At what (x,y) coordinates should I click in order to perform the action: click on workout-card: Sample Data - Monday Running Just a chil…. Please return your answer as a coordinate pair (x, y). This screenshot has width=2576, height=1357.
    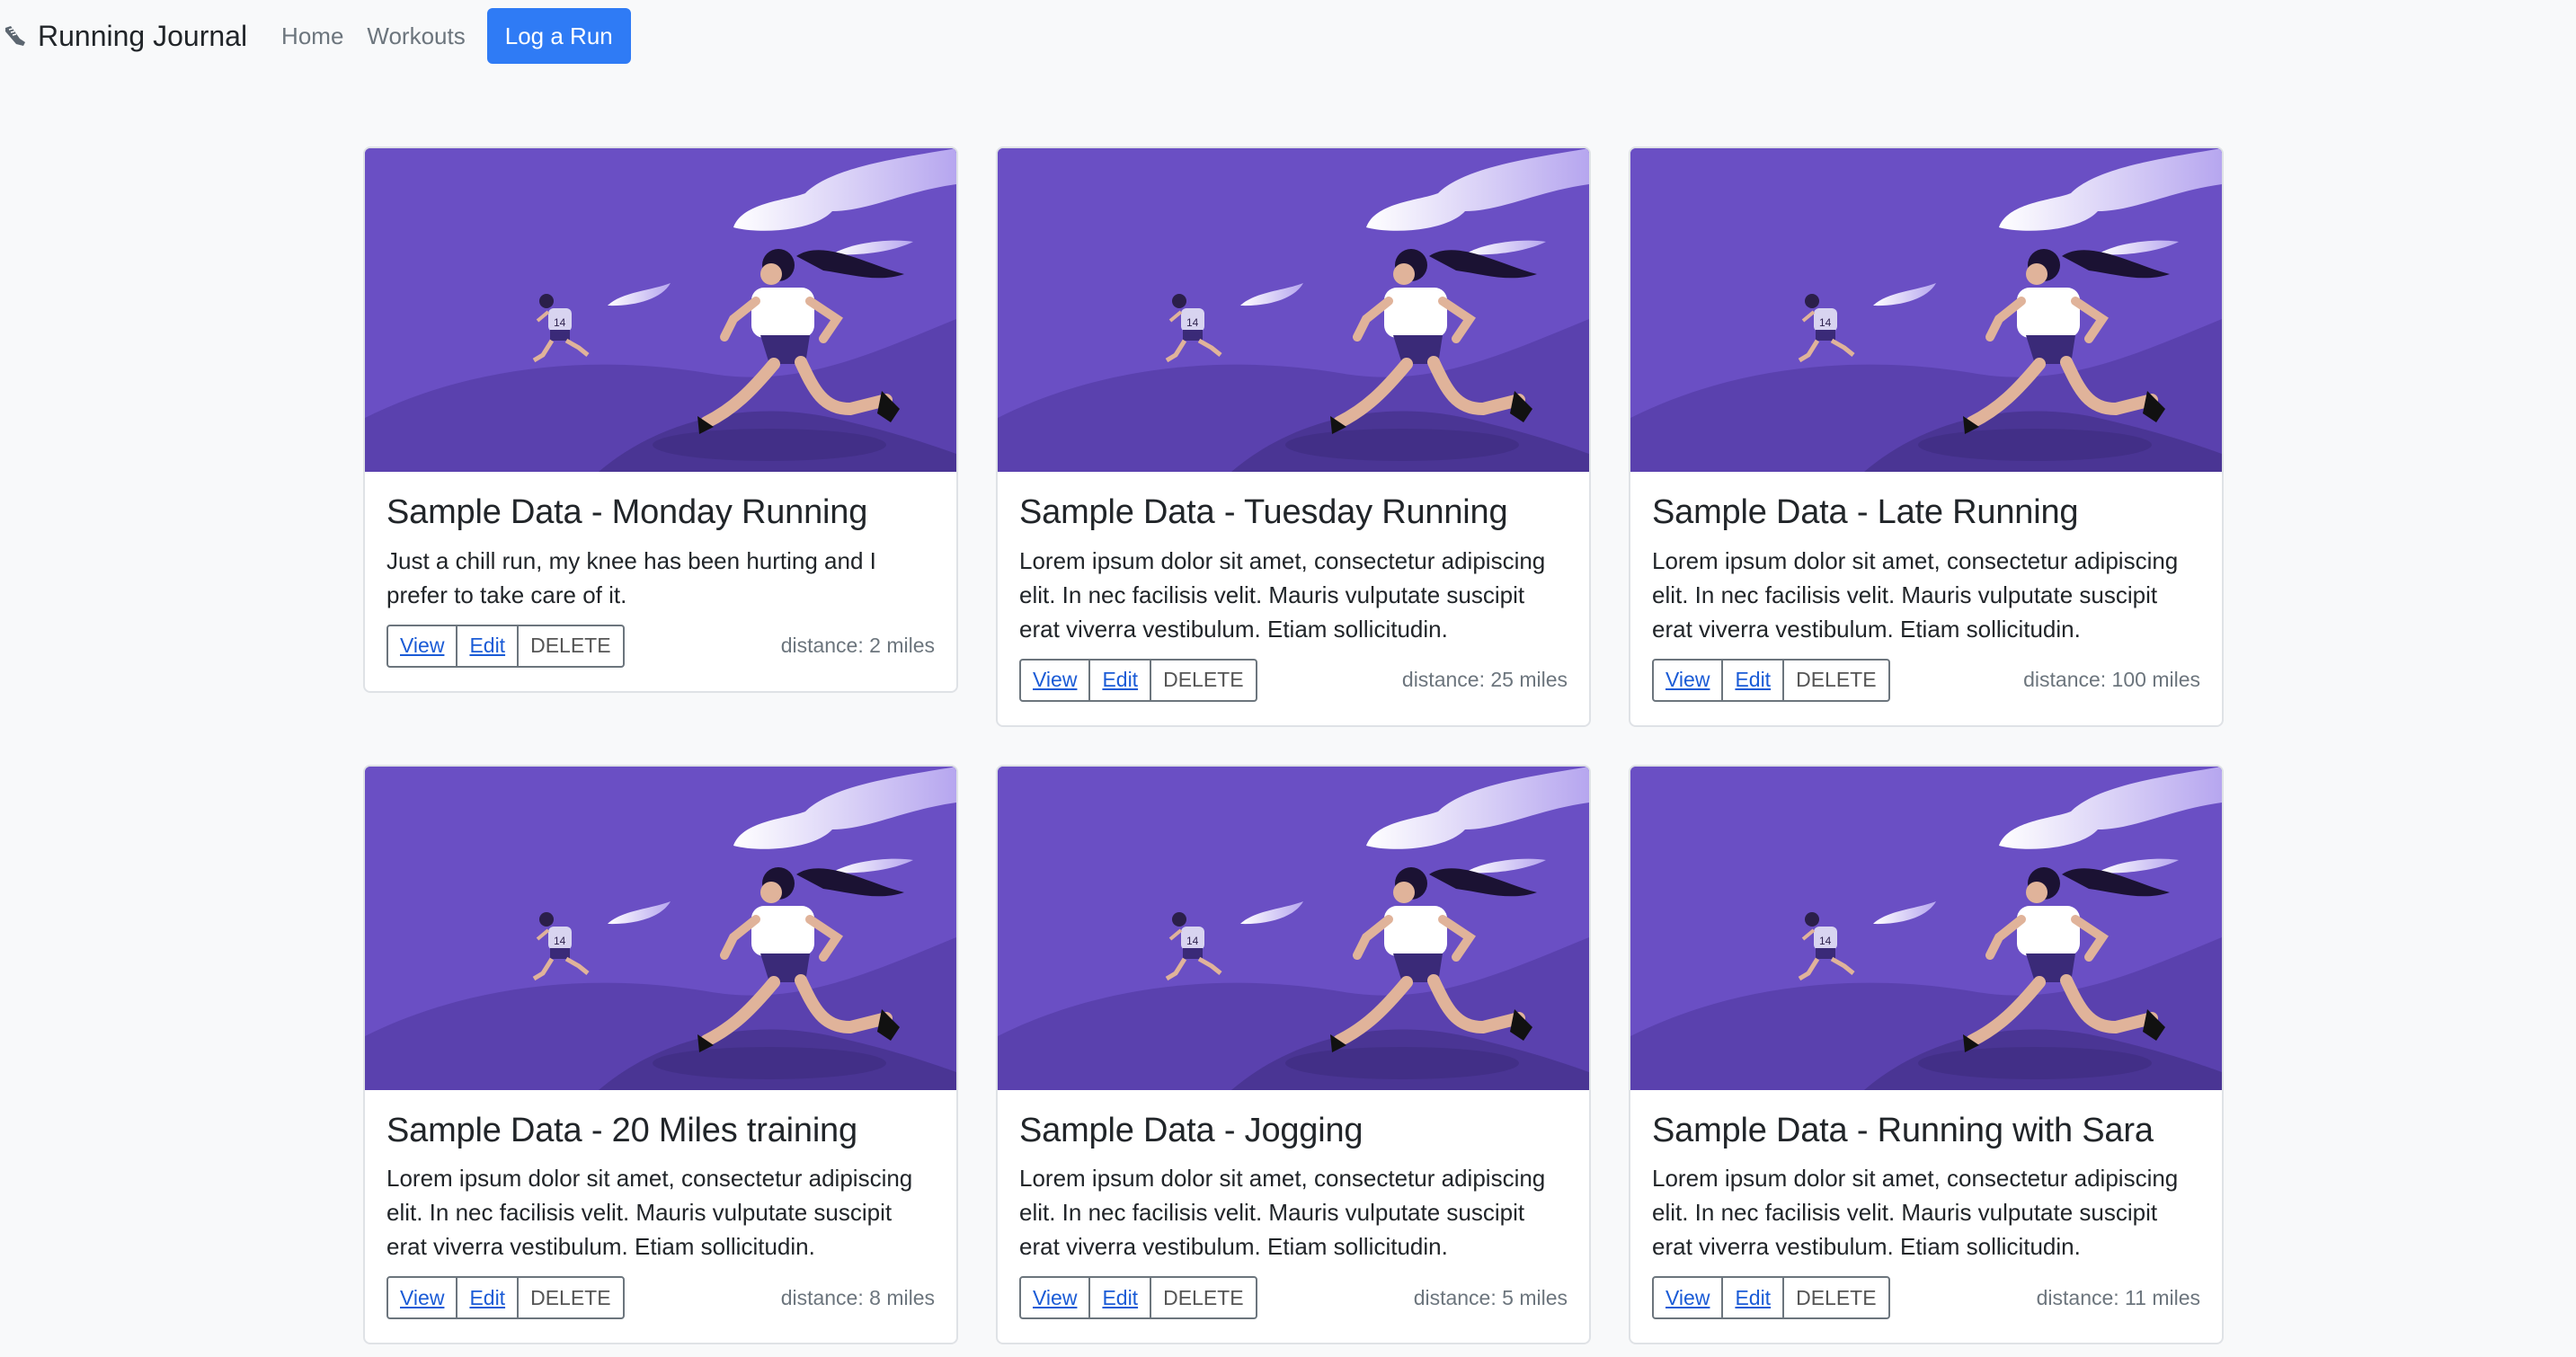
    Looking at the image, I should click on (660, 419).